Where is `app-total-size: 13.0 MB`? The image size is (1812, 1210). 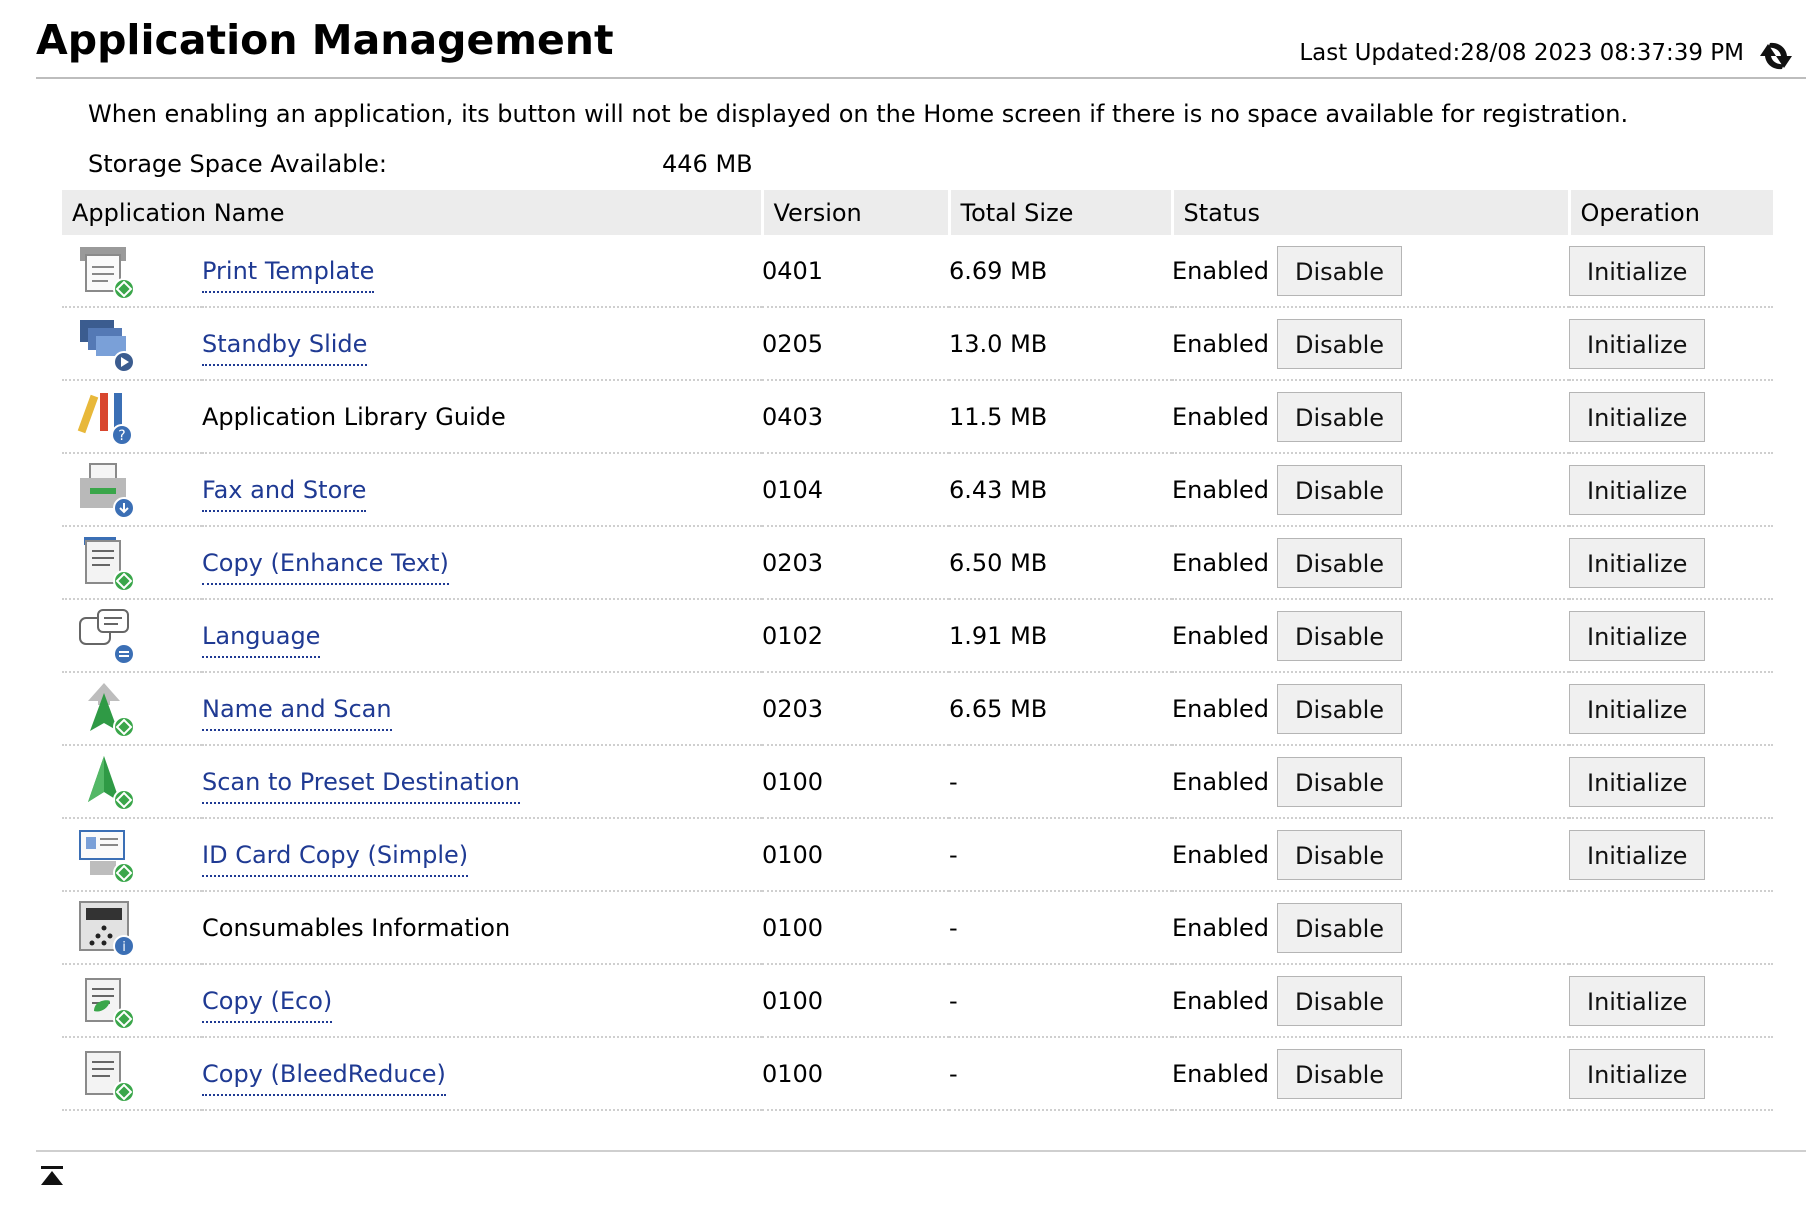
app-total-size: 13.0 MB is located at coordinates (1060, 344).